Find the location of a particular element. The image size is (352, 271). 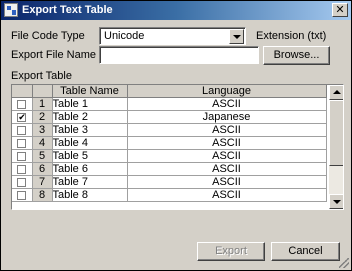

table-row: 7 Table 7 ASCII is located at coordinates (169, 182).